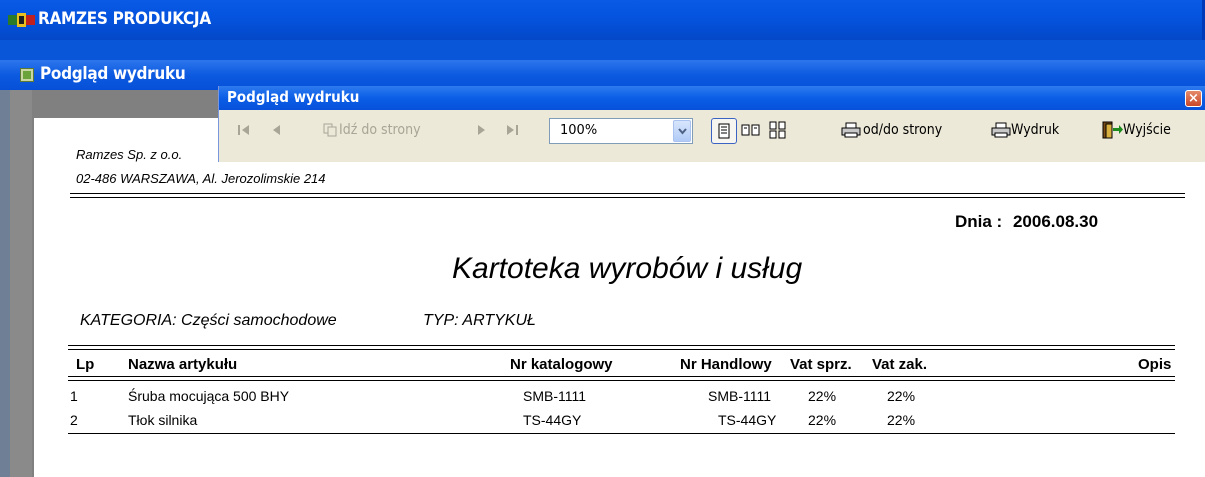 This screenshot has height=477, width=1205. Describe the element at coordinates (621, 376) in the screenshot. I see `table-rule-head1` at that location.